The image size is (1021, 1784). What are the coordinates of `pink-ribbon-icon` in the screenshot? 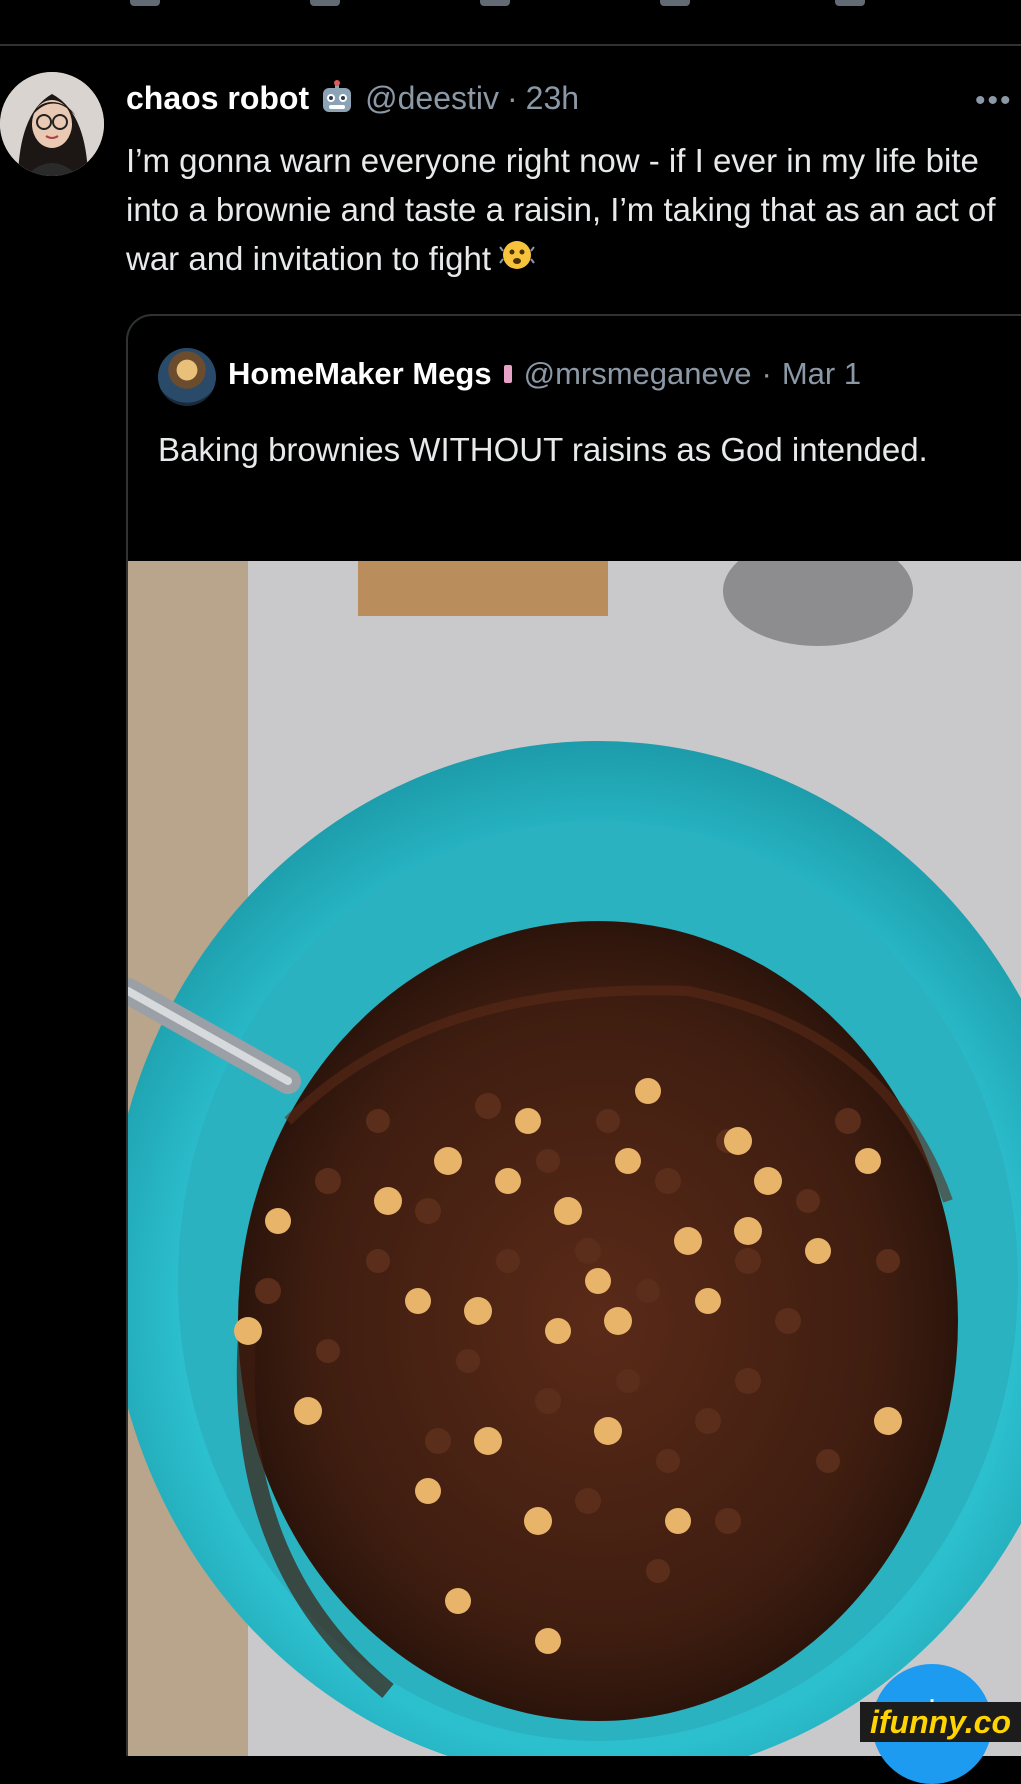 It's located at (507, 374).